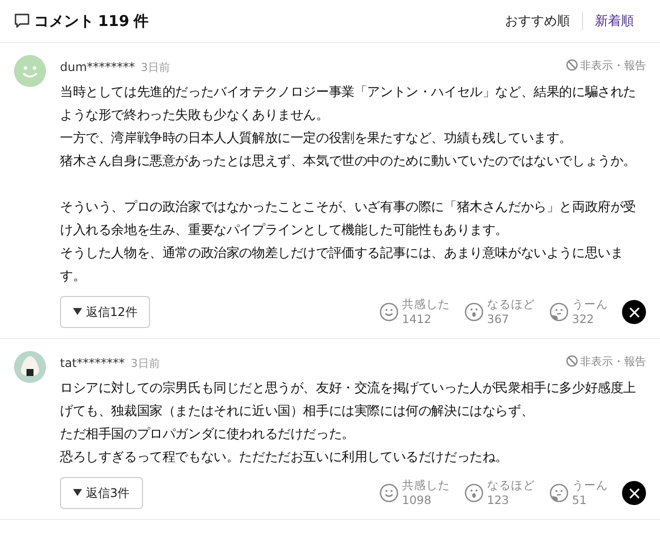  I want to click on comment-text: そうした人物を、通常の政治家の物差しだけで評価する記事には、あまり意味がないように思います。, so click(342, 265).